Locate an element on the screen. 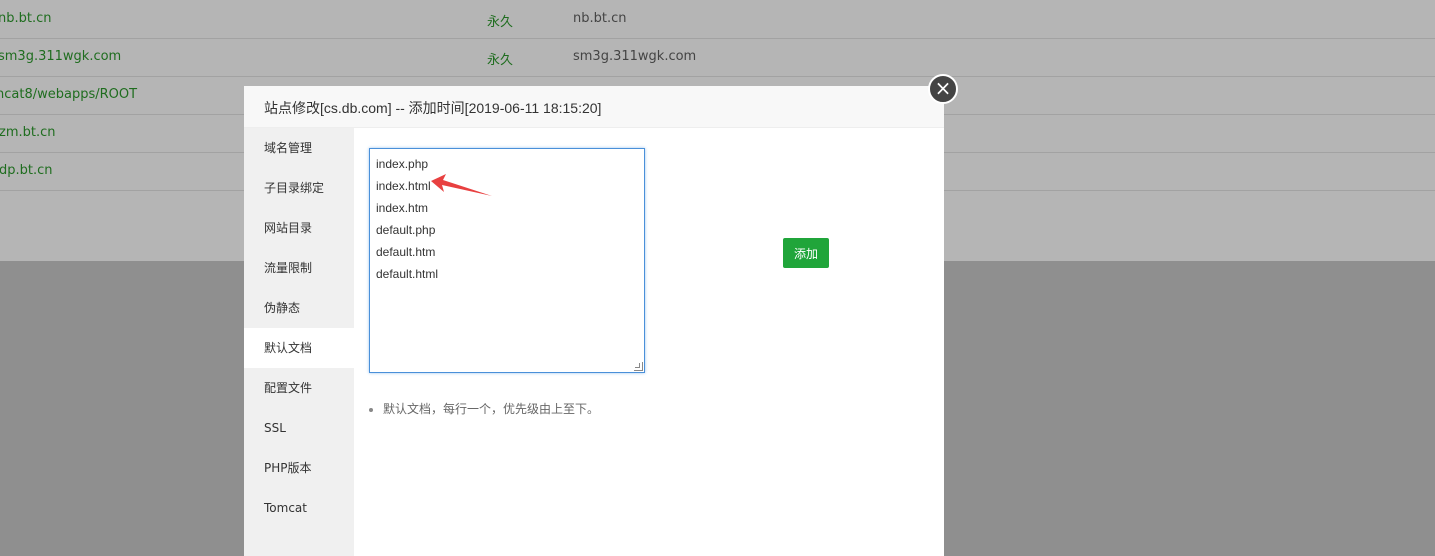 The height and width of the screenshot is (556, 1435). sidebar-item-php-version: PHP版本 is located at coordinates (299, 468).